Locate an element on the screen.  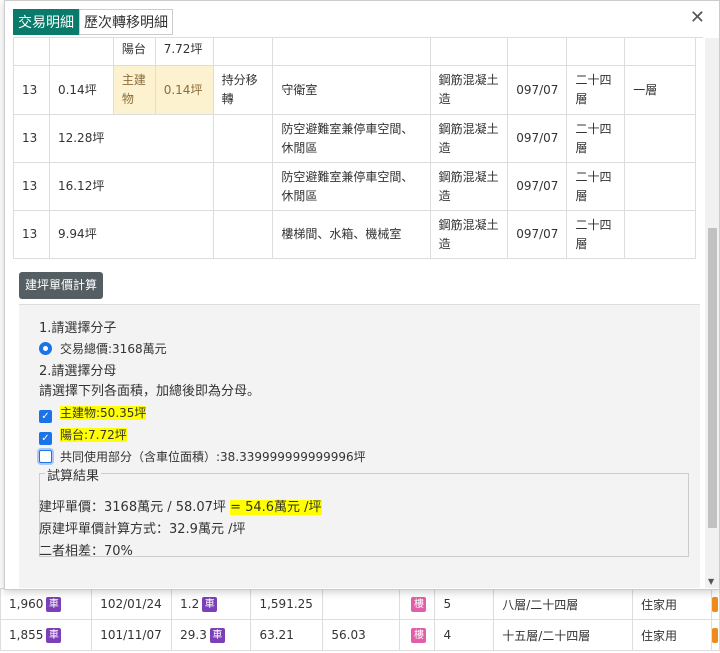
result-original-price: 原建坪單價計算方式：32.9萬元 /坪 is located at coordinates (142, 529).